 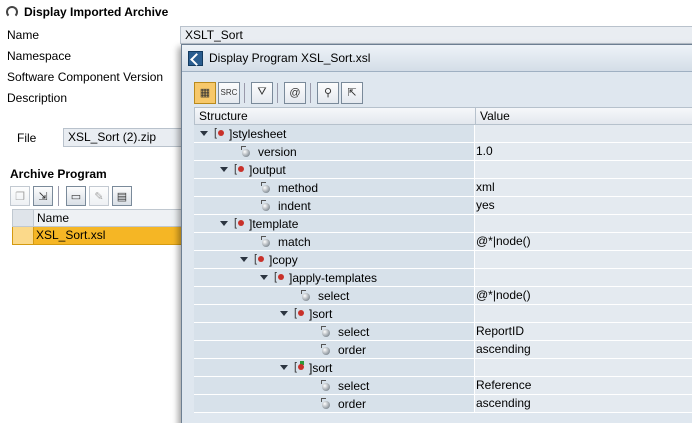 I want to click on node-label: copy, so click(x=285, y=259).